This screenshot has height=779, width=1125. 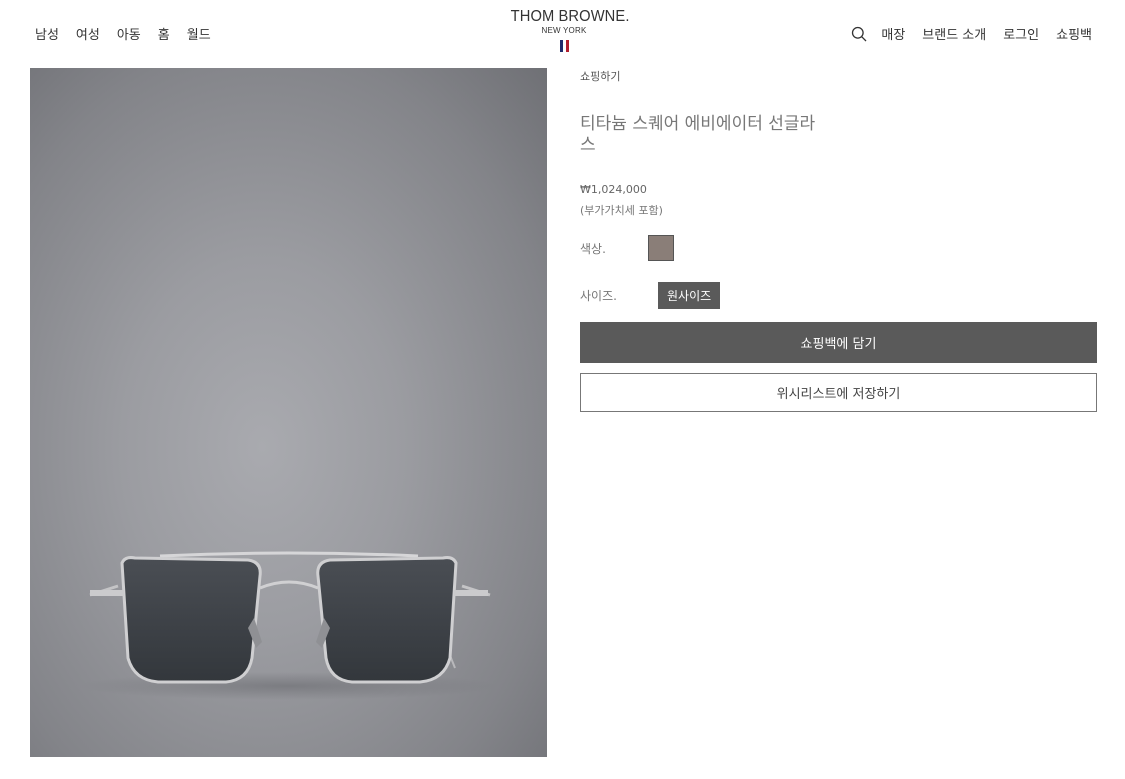 What do you see at coordinates (199, 33) in the screenshot?
I see `nav-world: 월드` at bounding box center [199, 33].